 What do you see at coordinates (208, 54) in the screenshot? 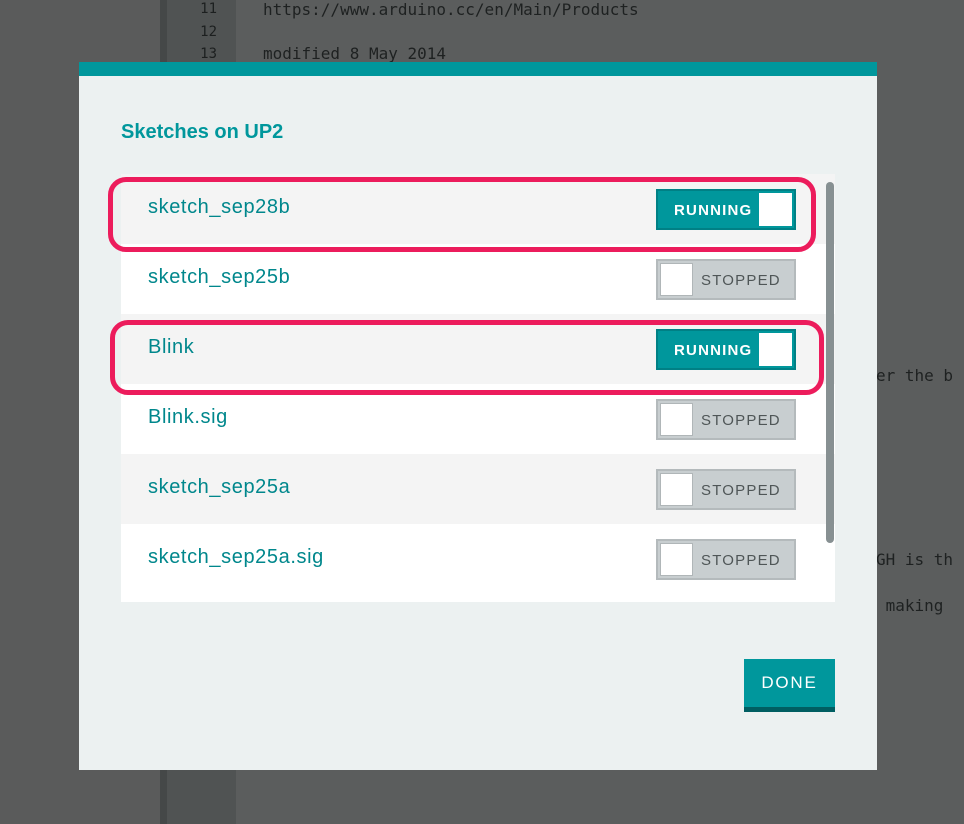
I see `line-number: 13` at bounding box center [208, 54].